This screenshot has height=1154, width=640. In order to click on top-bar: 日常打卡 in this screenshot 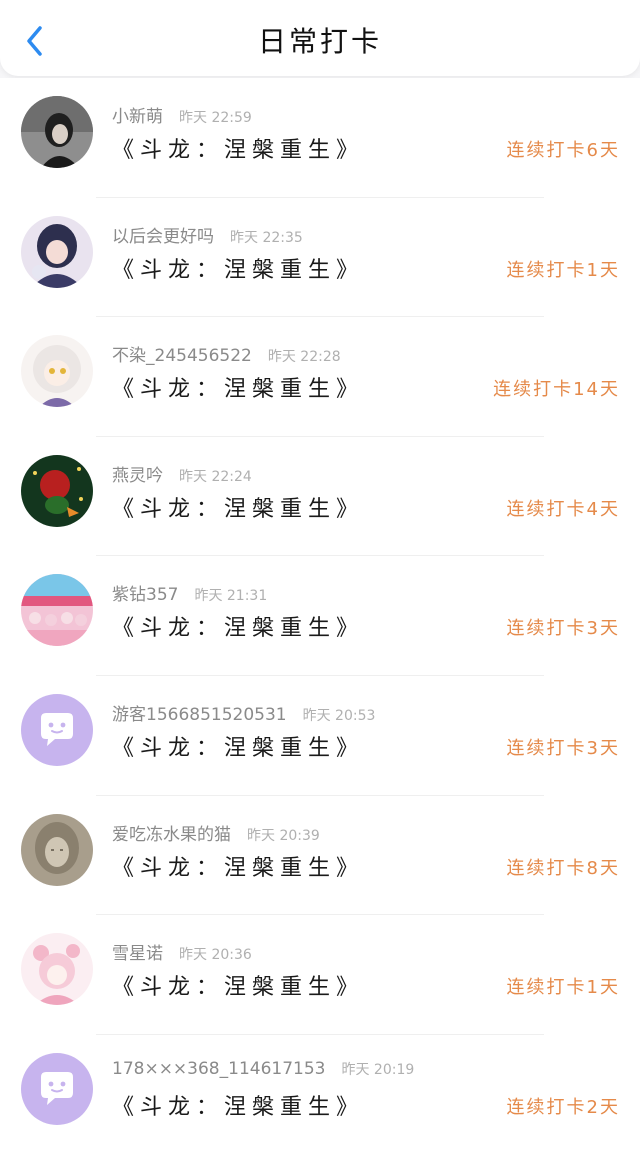, I will do `click(320, 38)`.